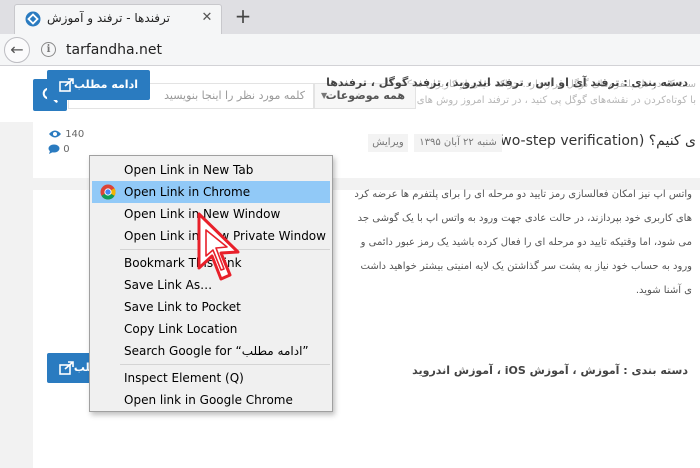  I want to click on back-button: ←, so click(17, 50).